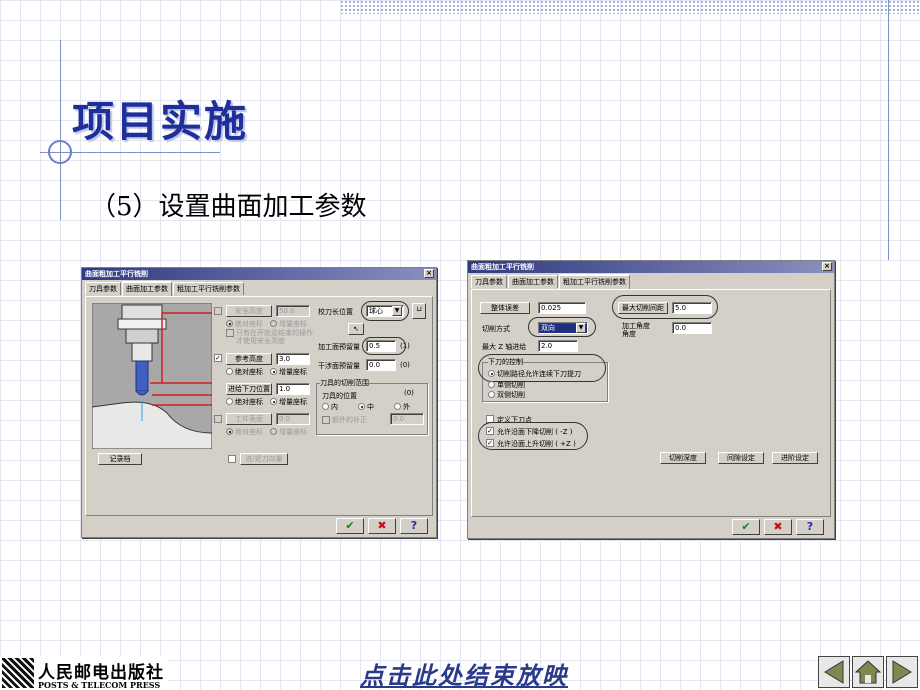  What do you see at coordinates (264, 459) in the screenshot?
I see `dir-vector-button: 进/退刀向量` at bounding box center [264, 459].